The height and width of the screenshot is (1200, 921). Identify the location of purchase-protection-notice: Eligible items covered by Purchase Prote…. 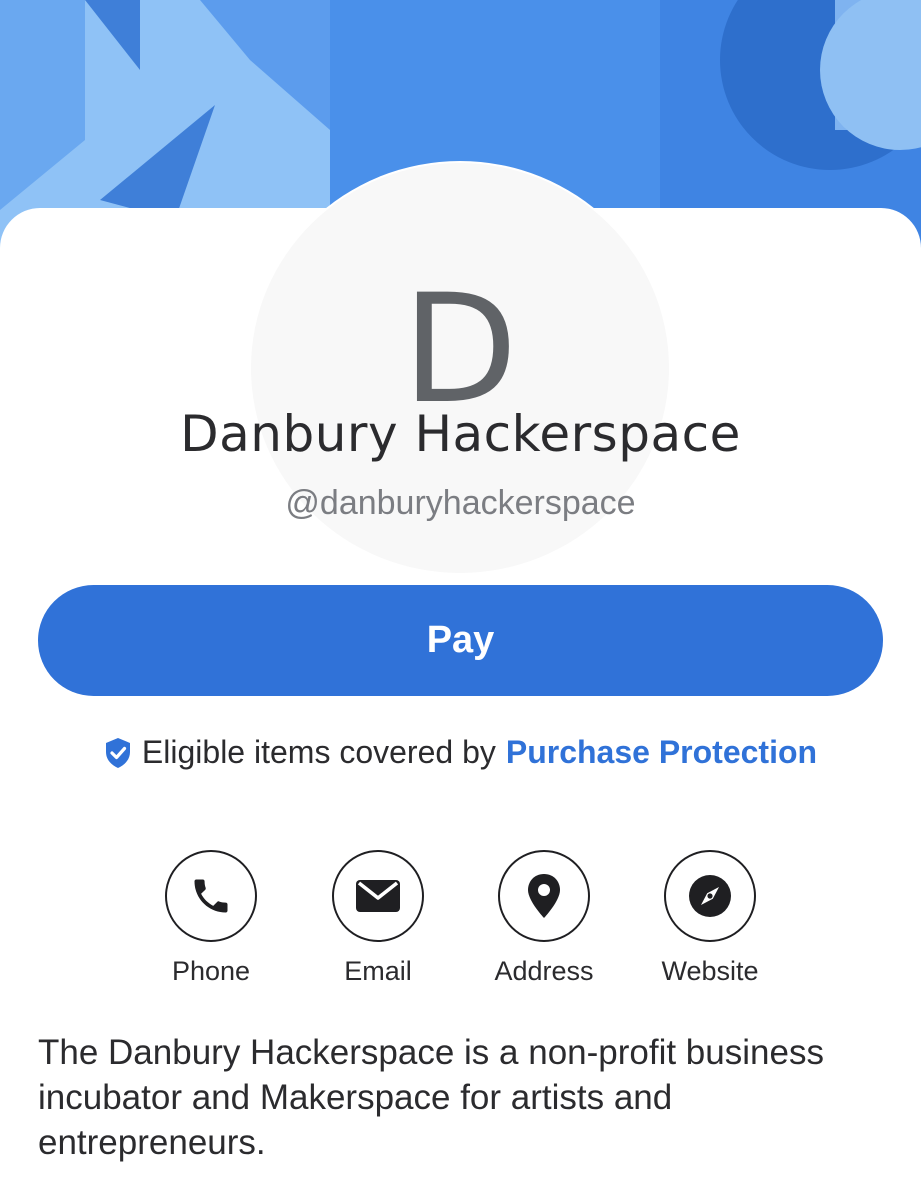
(460, 752).